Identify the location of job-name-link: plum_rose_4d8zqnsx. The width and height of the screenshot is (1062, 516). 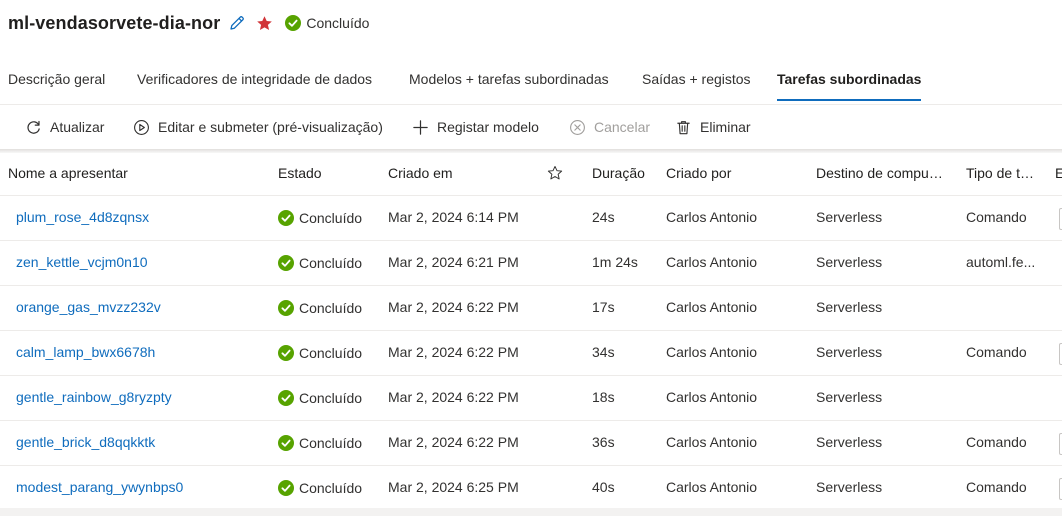
(141, 218).